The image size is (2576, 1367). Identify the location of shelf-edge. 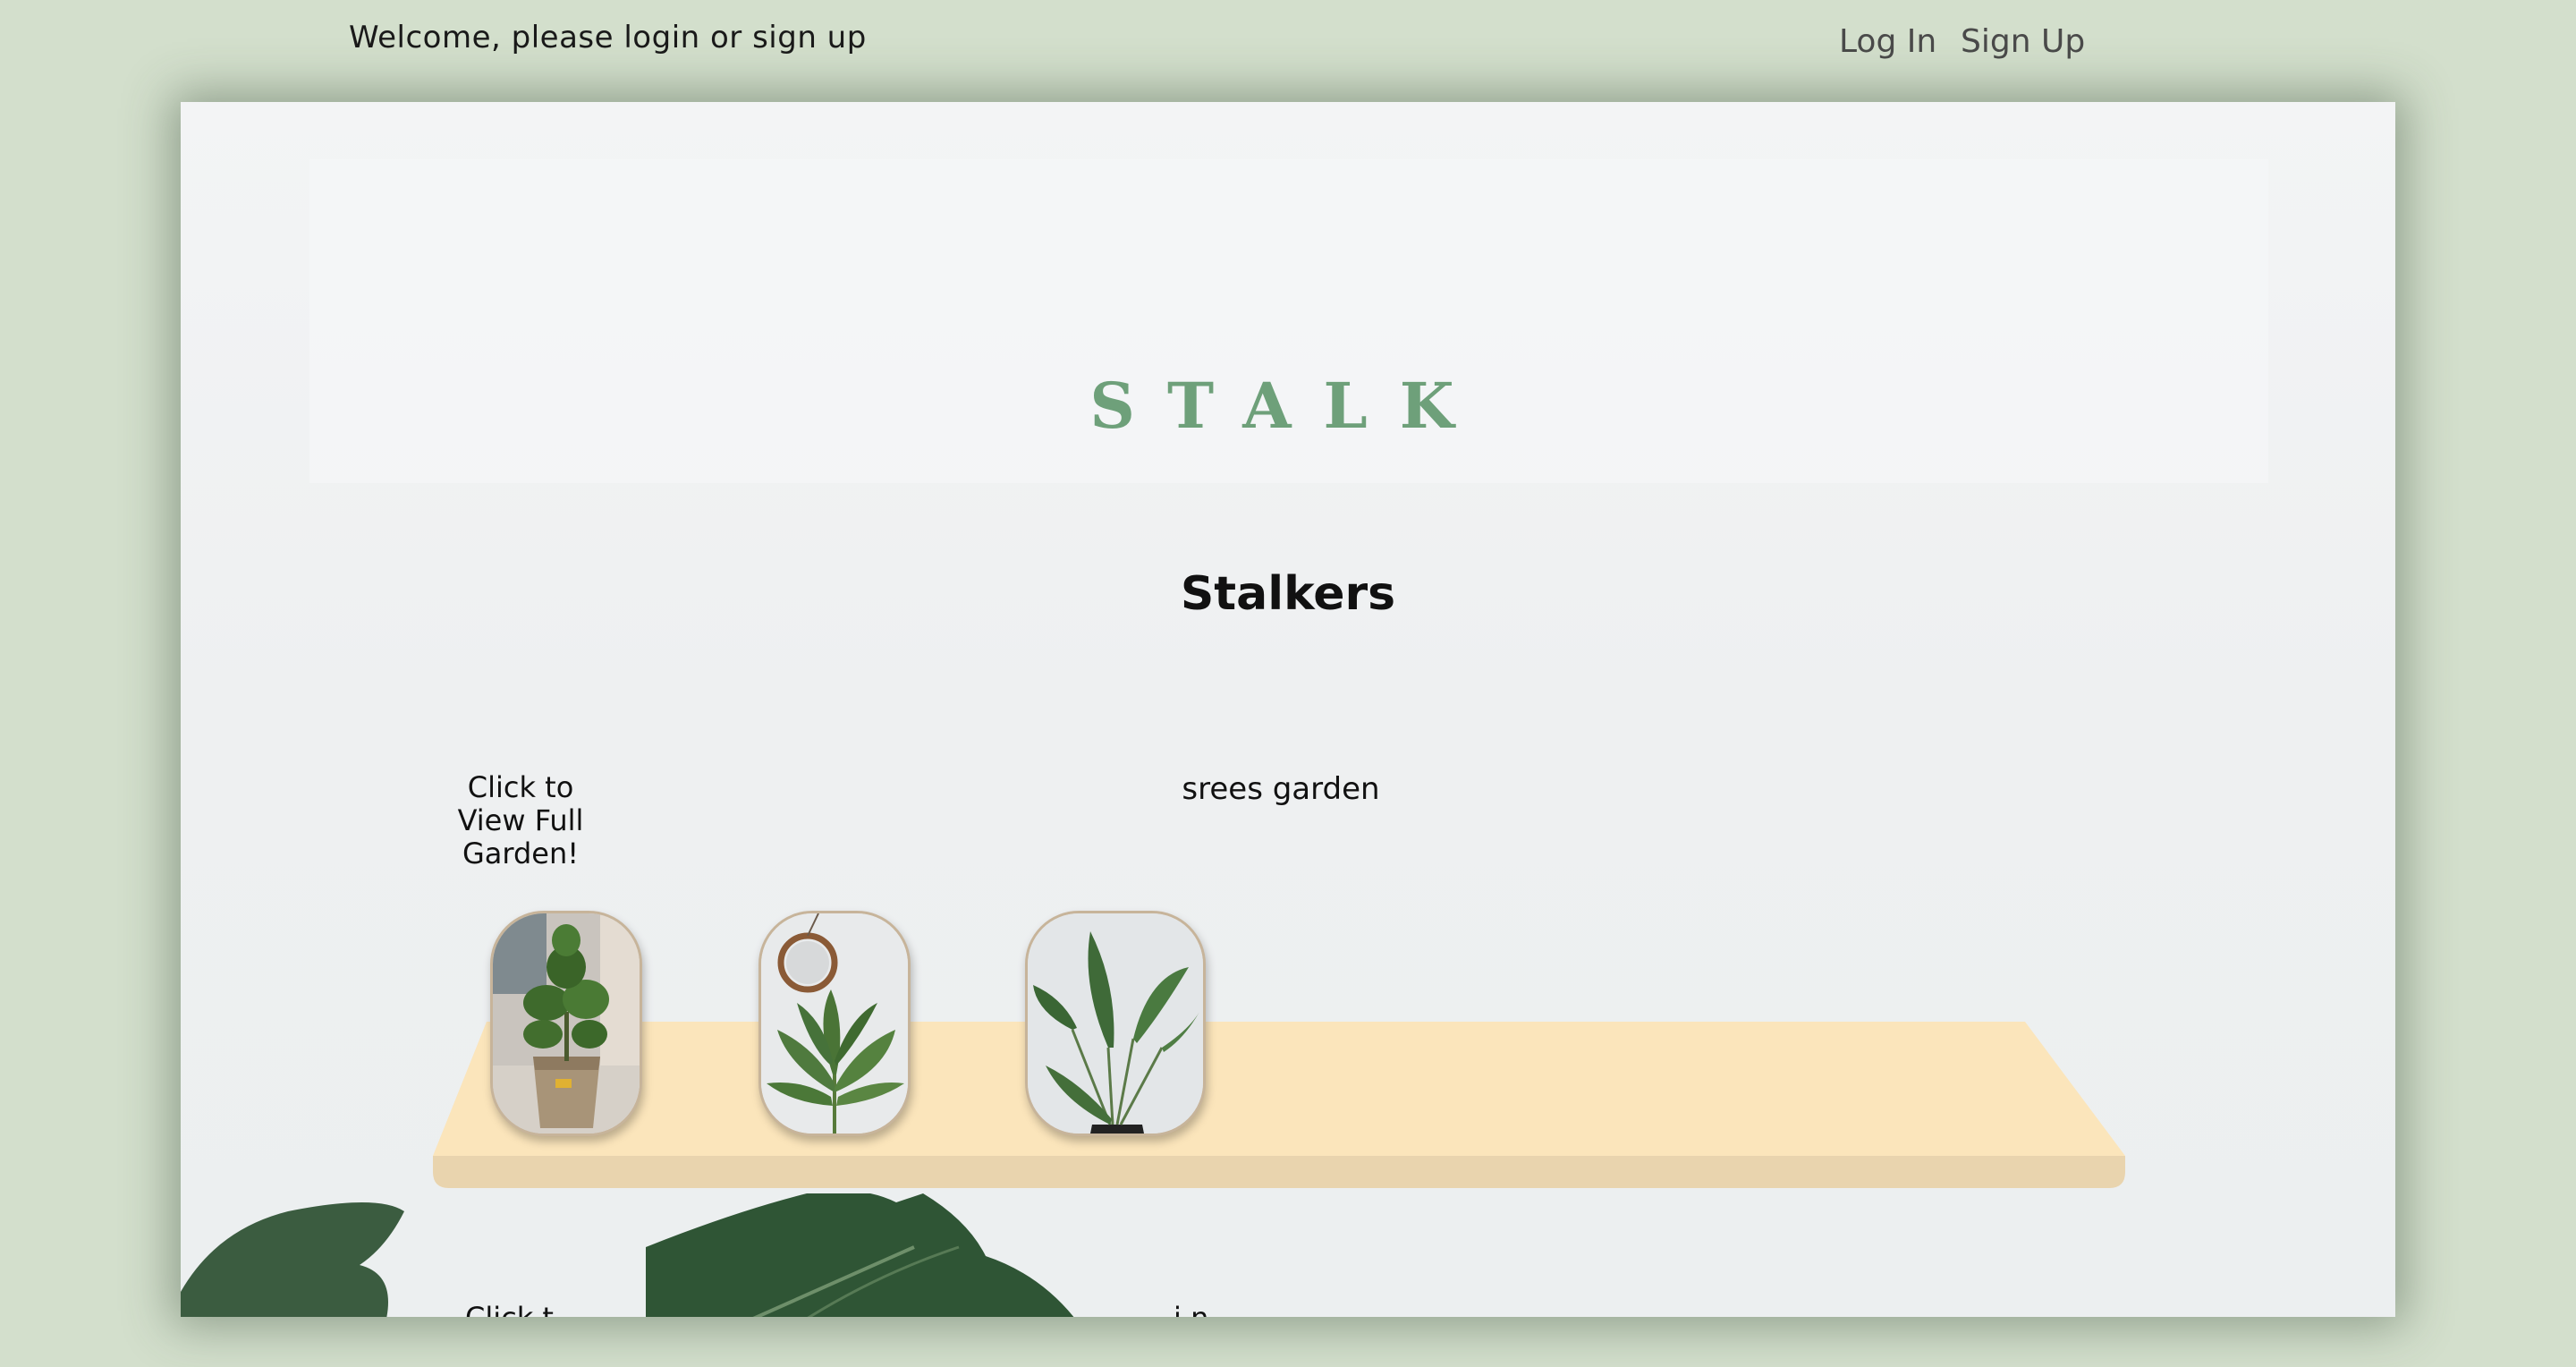
(1279, 1172).